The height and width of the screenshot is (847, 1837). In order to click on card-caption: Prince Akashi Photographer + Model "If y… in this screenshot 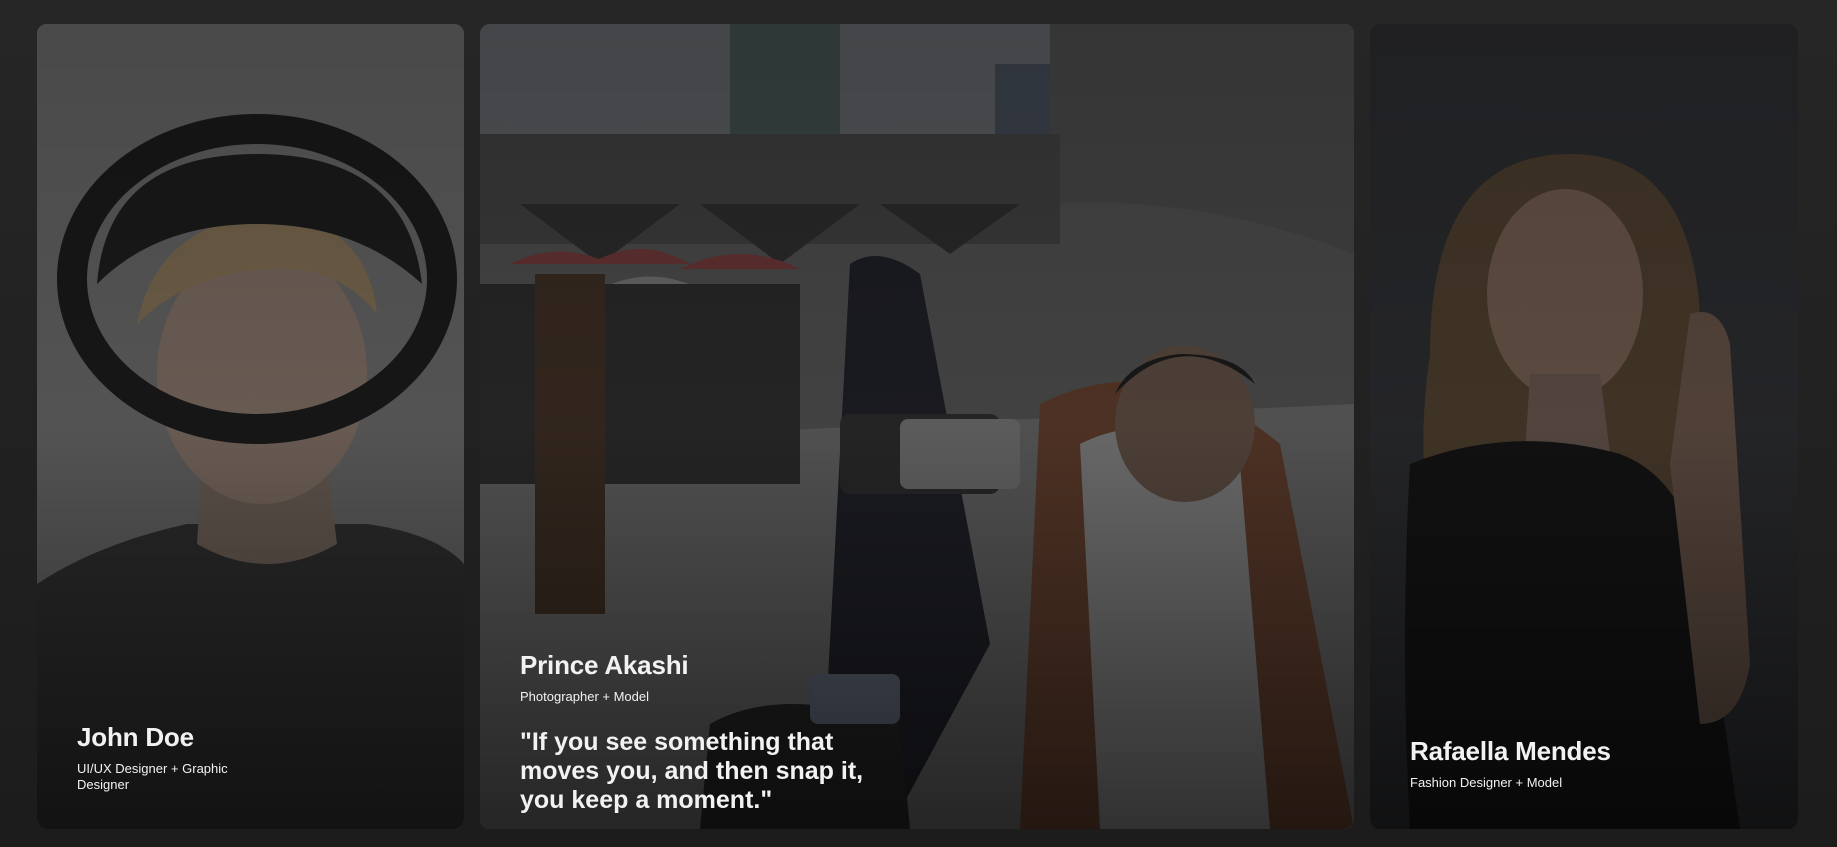, I will do `click(700, 732)`.